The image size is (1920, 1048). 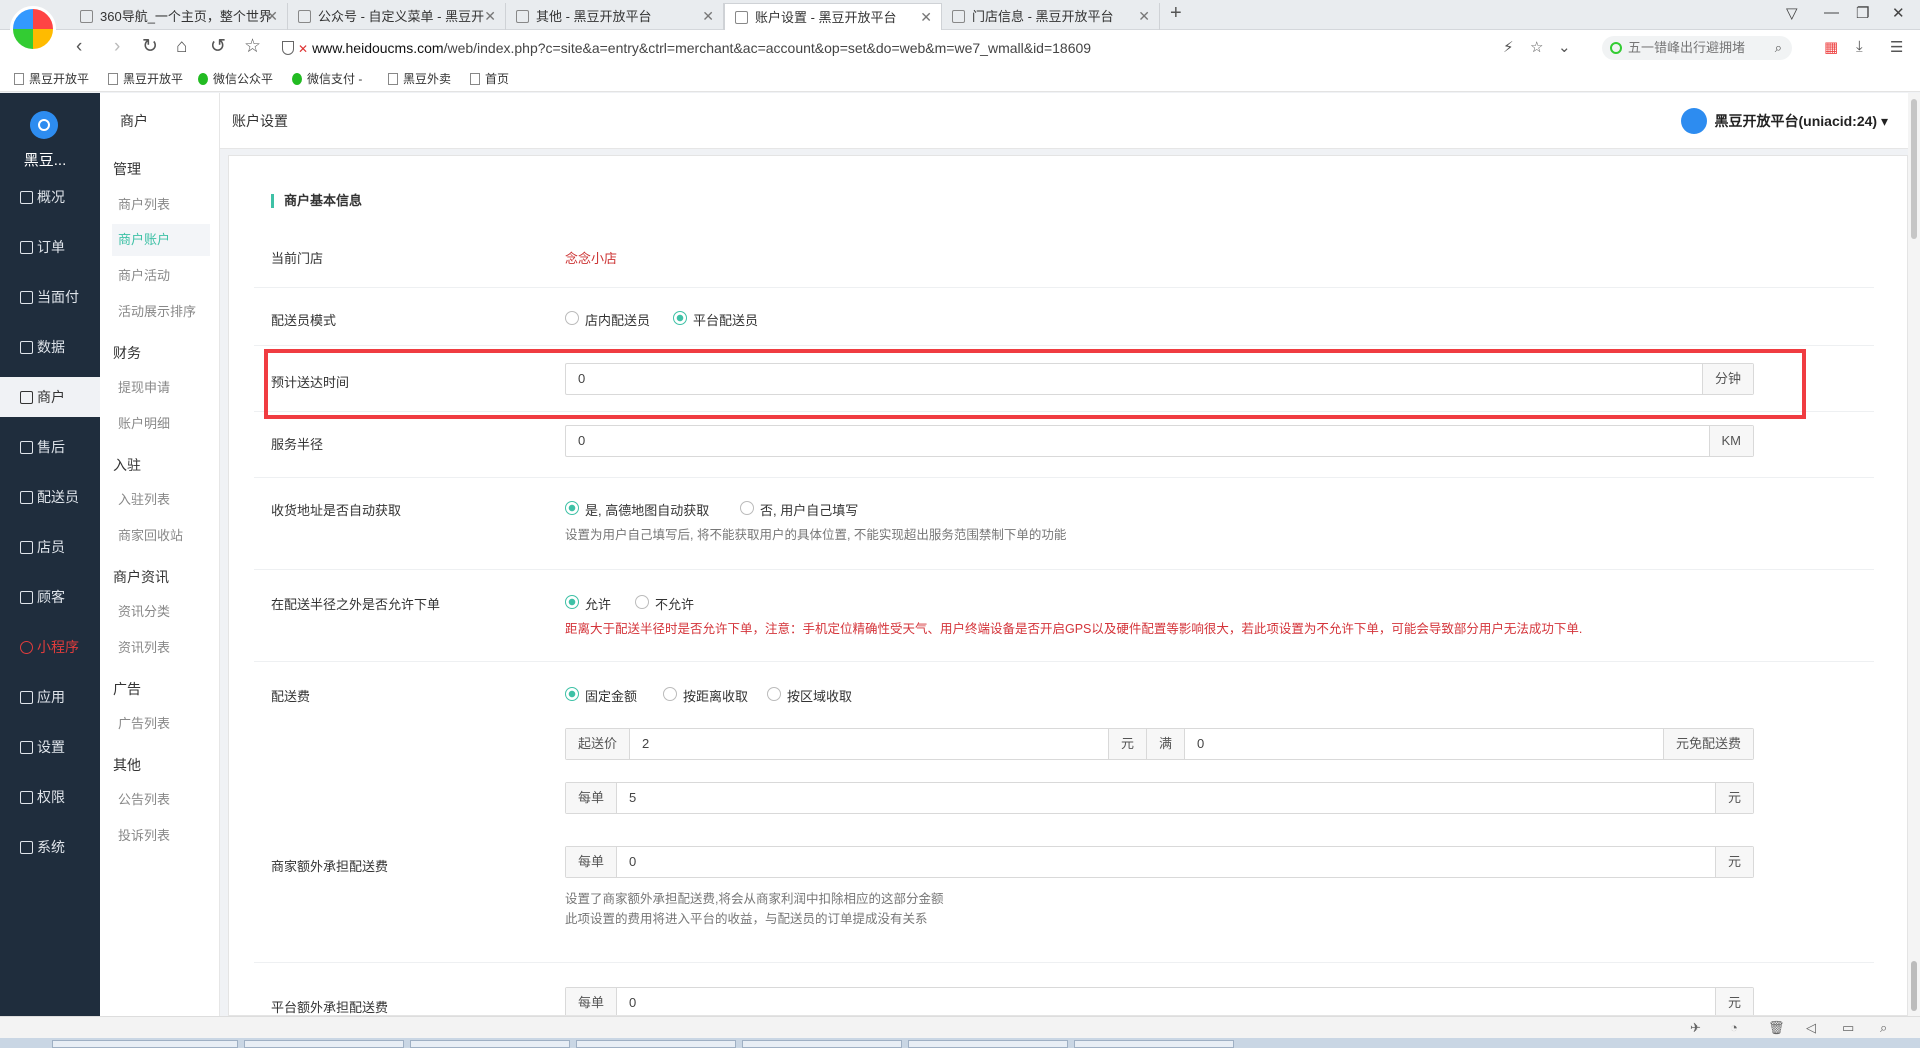 What do you see at coordinates (705, 695) in the screenshot?
I see `radio-distance-fee: 按距离收取` at bounding box center [705, 695].